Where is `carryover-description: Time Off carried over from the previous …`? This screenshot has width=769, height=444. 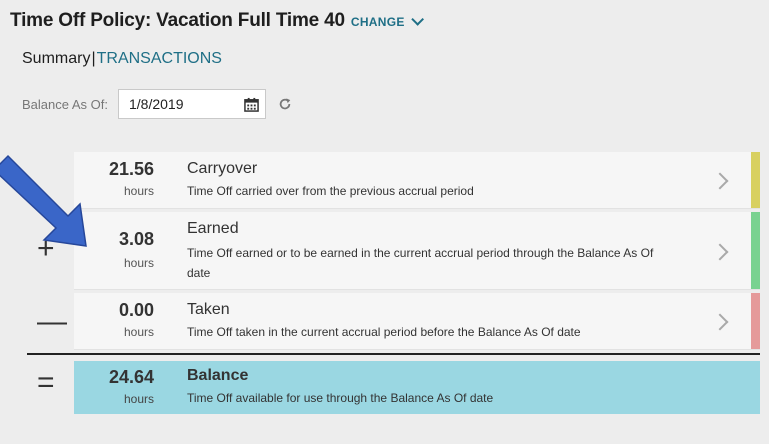
carryover-description: Time Off carried over from the previous … is located at coordinates (330, 191).